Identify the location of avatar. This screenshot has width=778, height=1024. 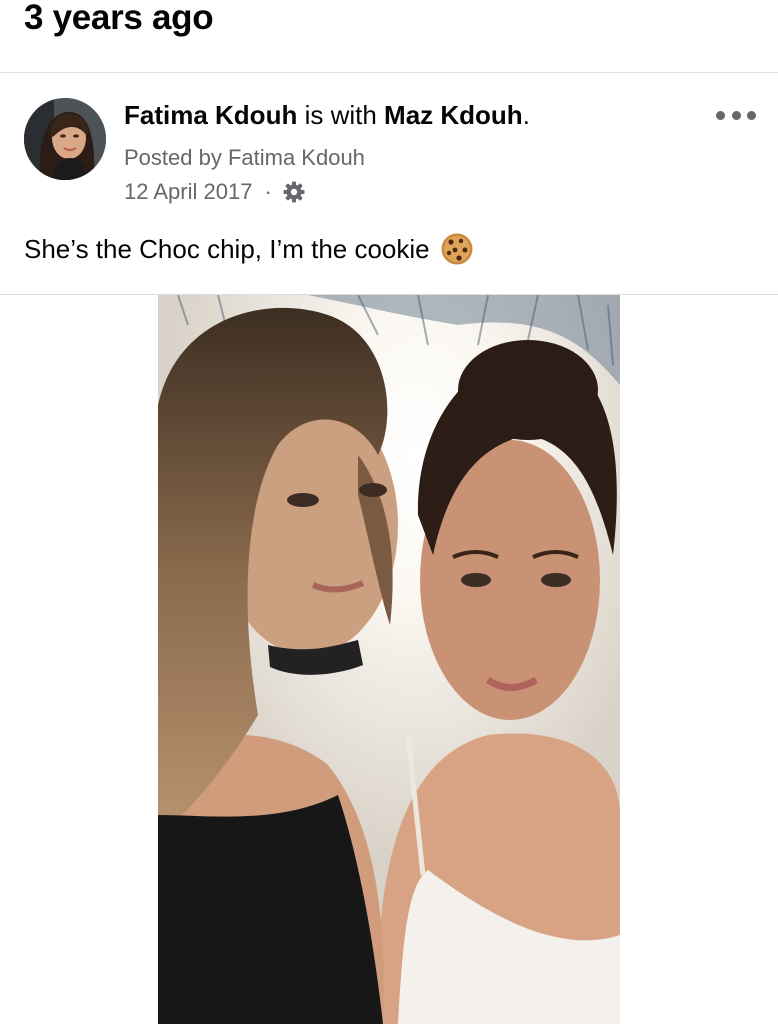
(65, 139).